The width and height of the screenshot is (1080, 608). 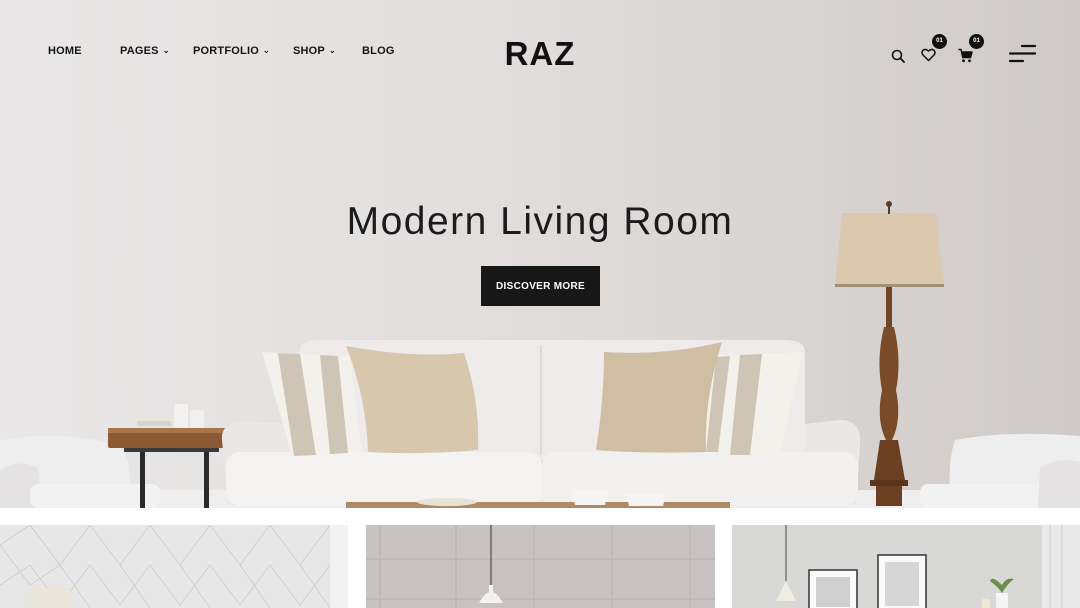 I want to click on nav-label-home: HOME, so click(x=65, y=51).